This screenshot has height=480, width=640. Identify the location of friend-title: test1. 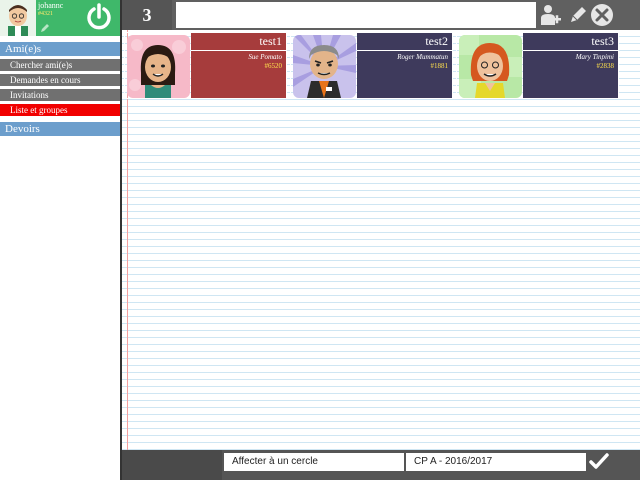
(270, 41).